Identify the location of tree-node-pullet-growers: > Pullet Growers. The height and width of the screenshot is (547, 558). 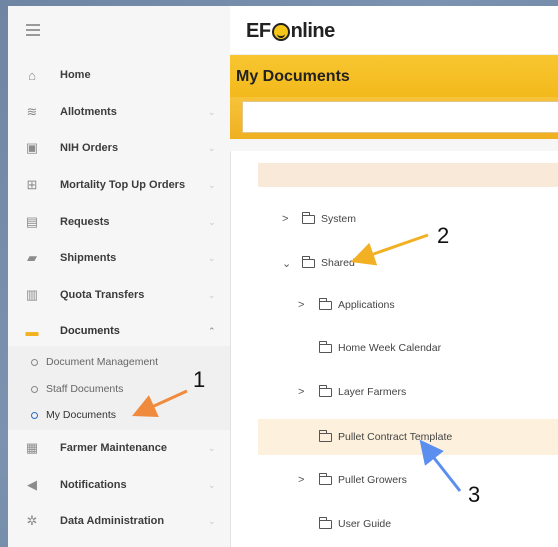
(408, 480).